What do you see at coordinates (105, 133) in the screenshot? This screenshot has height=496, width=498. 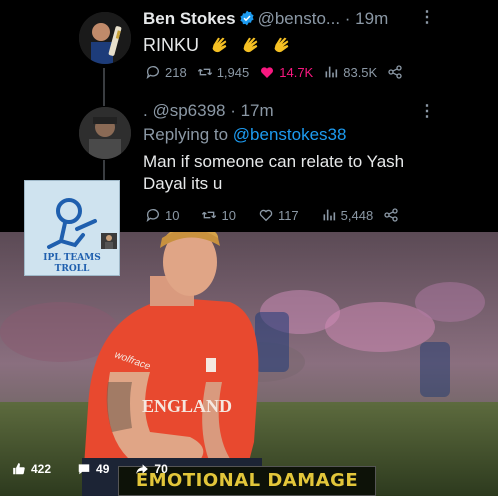 I see `sp6398-avatar` at bounding box center [105, 133].